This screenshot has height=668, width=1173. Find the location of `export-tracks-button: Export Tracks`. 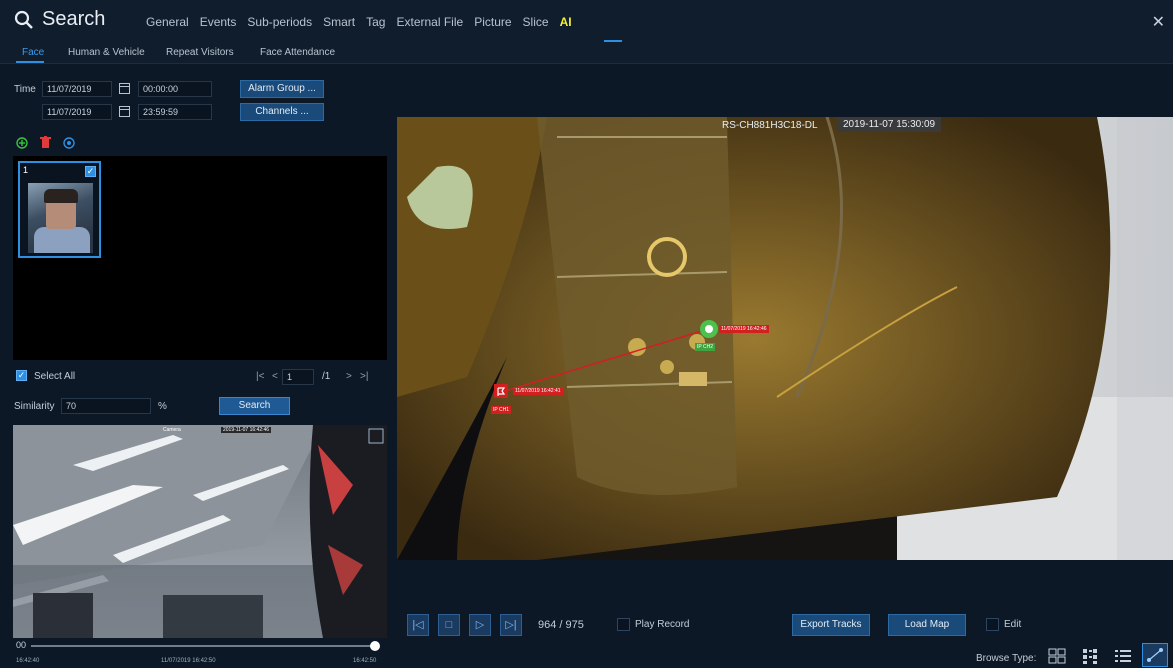

export-tracks-button: Export Tracks is located at coordinates (831, 625).